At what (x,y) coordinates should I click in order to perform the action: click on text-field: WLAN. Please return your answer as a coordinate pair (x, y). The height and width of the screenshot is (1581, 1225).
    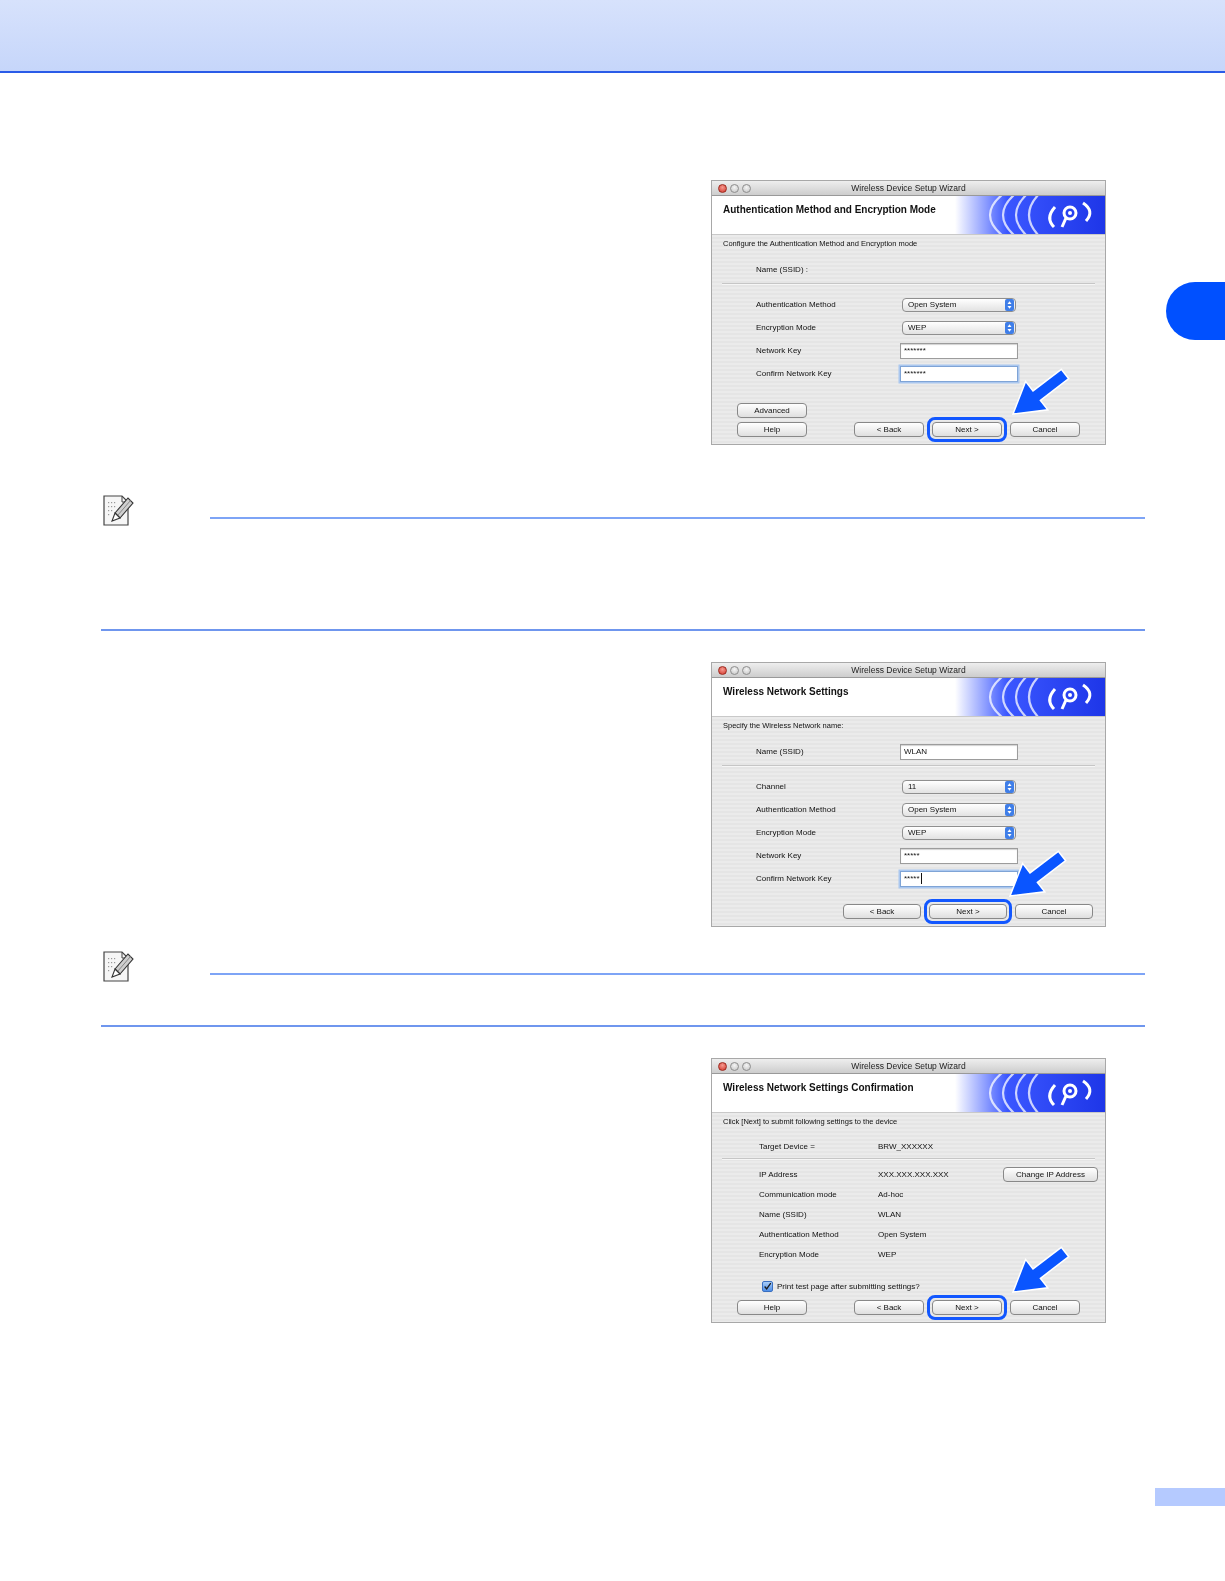
    Looking at the image, I should click on (959, 751).